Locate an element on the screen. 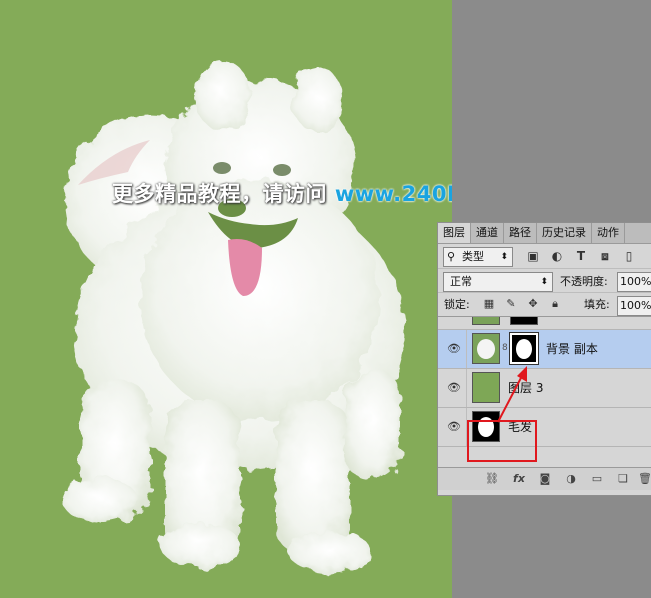 The image size is (651, 598). adjustment-layer-icon: ◑ is located at coordinates (571, 479).